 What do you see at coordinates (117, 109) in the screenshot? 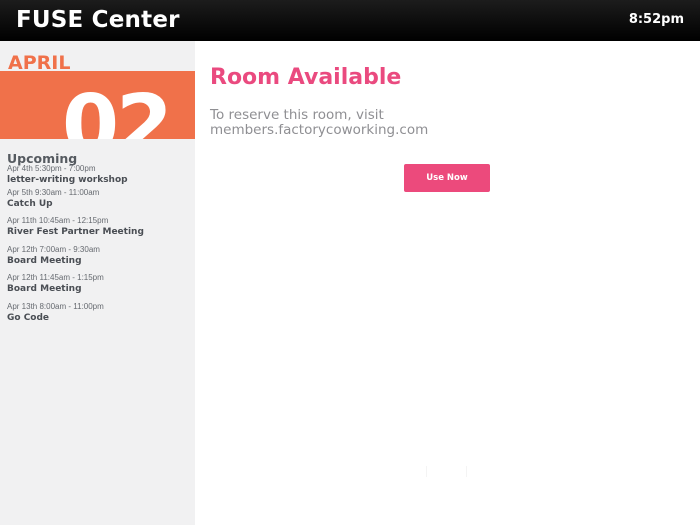
I see `day-number: 02` at bounding box center [117, 109].